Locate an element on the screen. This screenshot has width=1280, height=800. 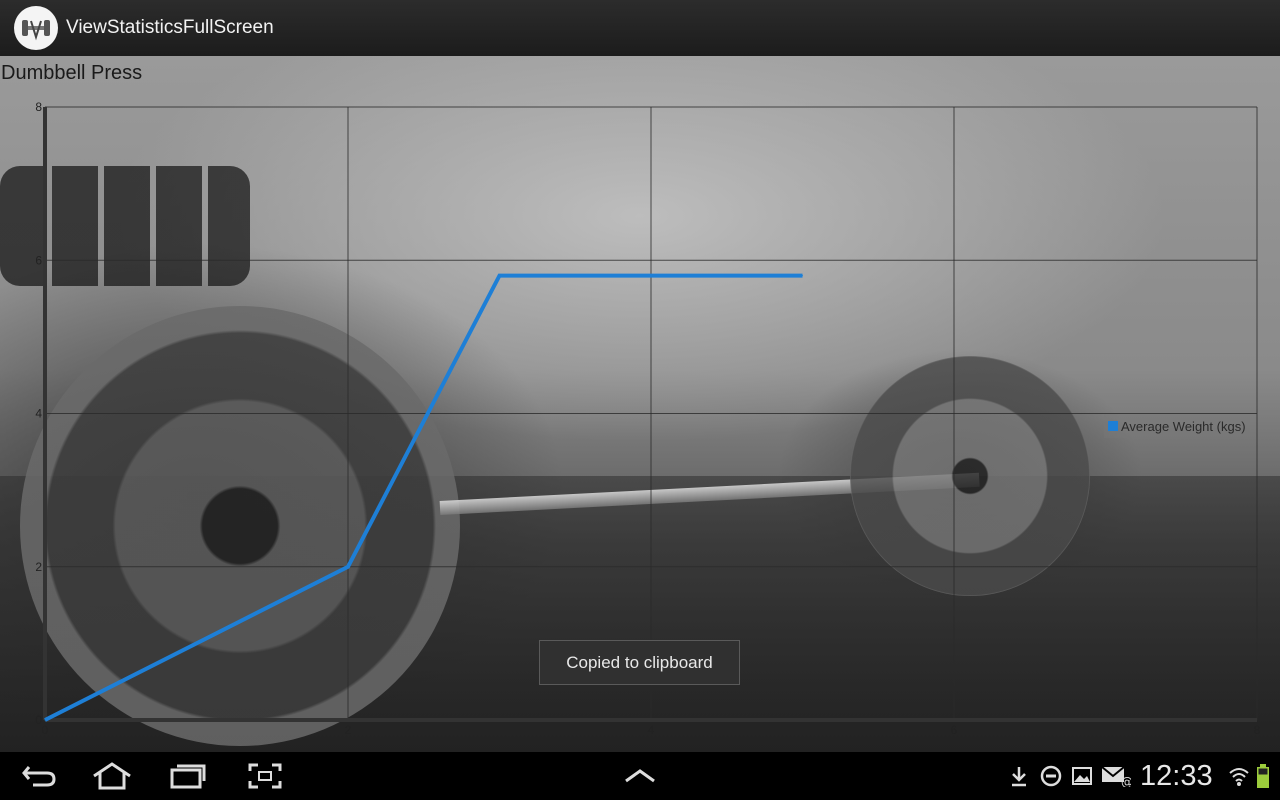
action-bar: ViewStatisticsFullScreen is located at coordinates (640, 28).